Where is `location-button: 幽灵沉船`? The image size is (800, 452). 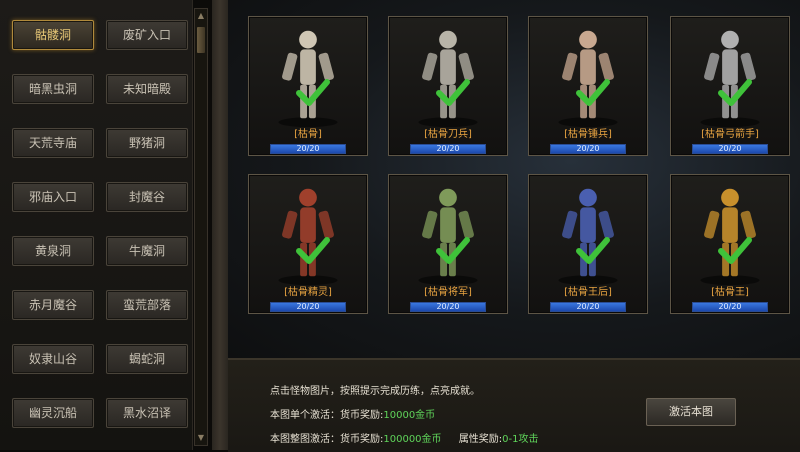
location-button: 幽灵沉船 is located at coordinates (53, 413).